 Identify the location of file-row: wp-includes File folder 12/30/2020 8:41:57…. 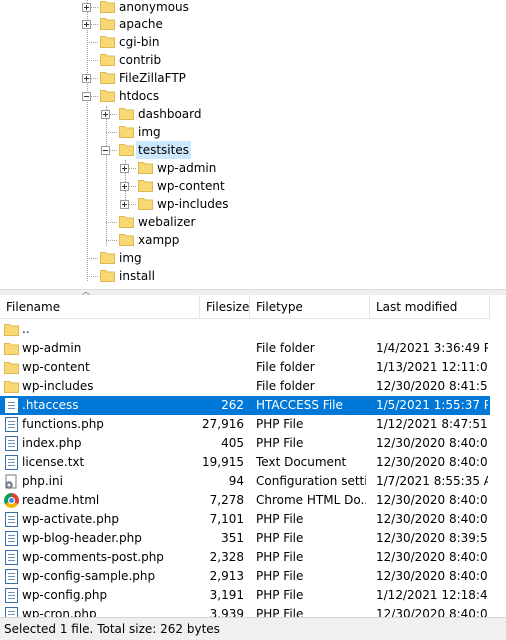
(245, 386).